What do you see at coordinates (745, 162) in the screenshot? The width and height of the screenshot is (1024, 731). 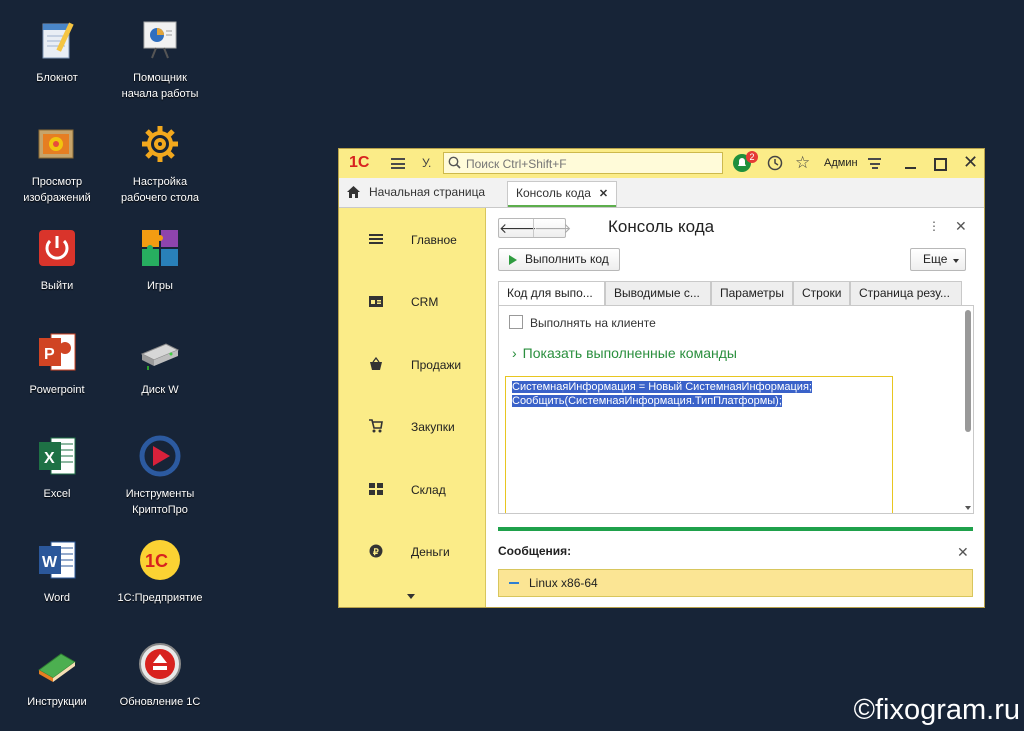 I see `notifications-bell-icon: 2` at bounding box center [745, 162].